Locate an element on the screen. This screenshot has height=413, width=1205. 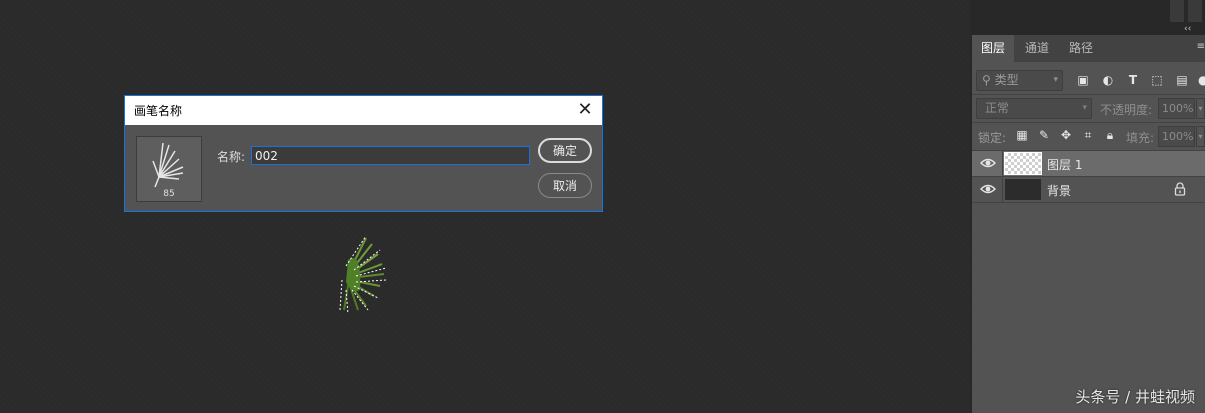
type-filter-icon: T is located at coordinates (1133, 80).